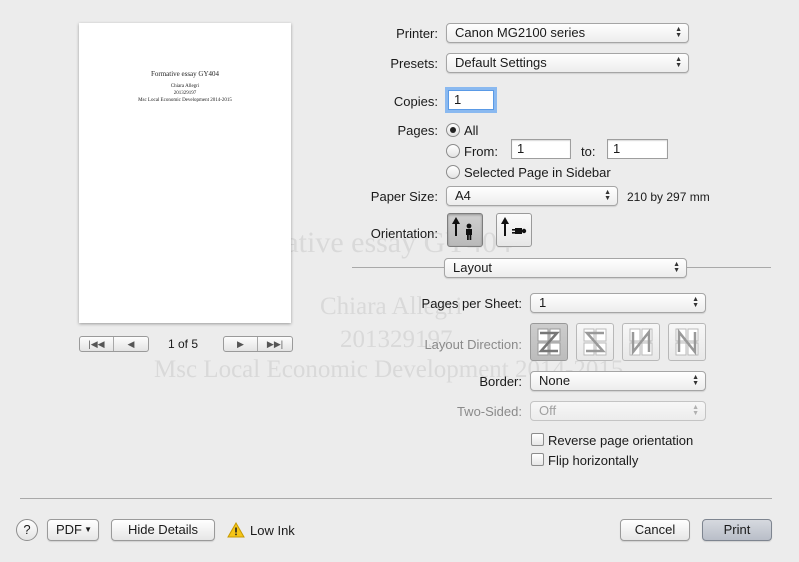 The width and height of the screenshot is (799, 562). What do you see at coordinates (272, 530) in the screenshot?
I see `low-ink-label: Low Ink` at bounding box center [272, 530].